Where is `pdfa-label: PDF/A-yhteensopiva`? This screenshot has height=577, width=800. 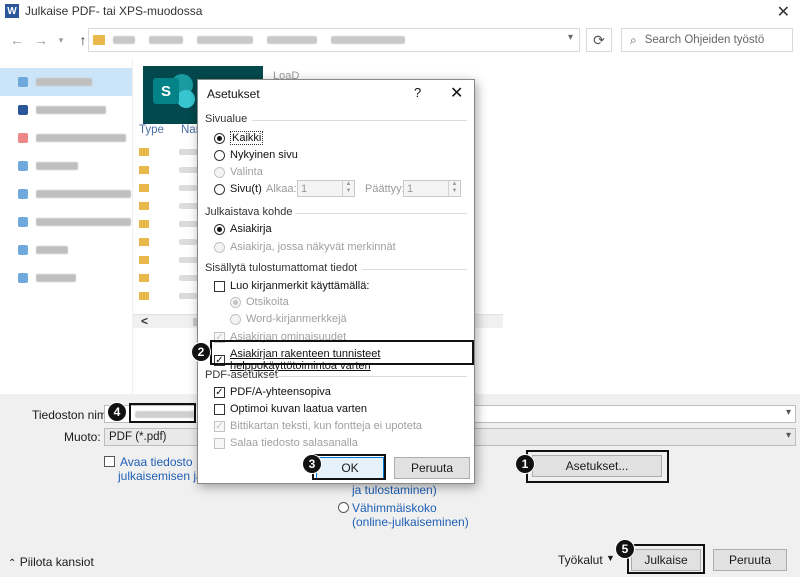 pdfa-label: PDF/A-yhteensopiva is located at coordinates (280, 392).